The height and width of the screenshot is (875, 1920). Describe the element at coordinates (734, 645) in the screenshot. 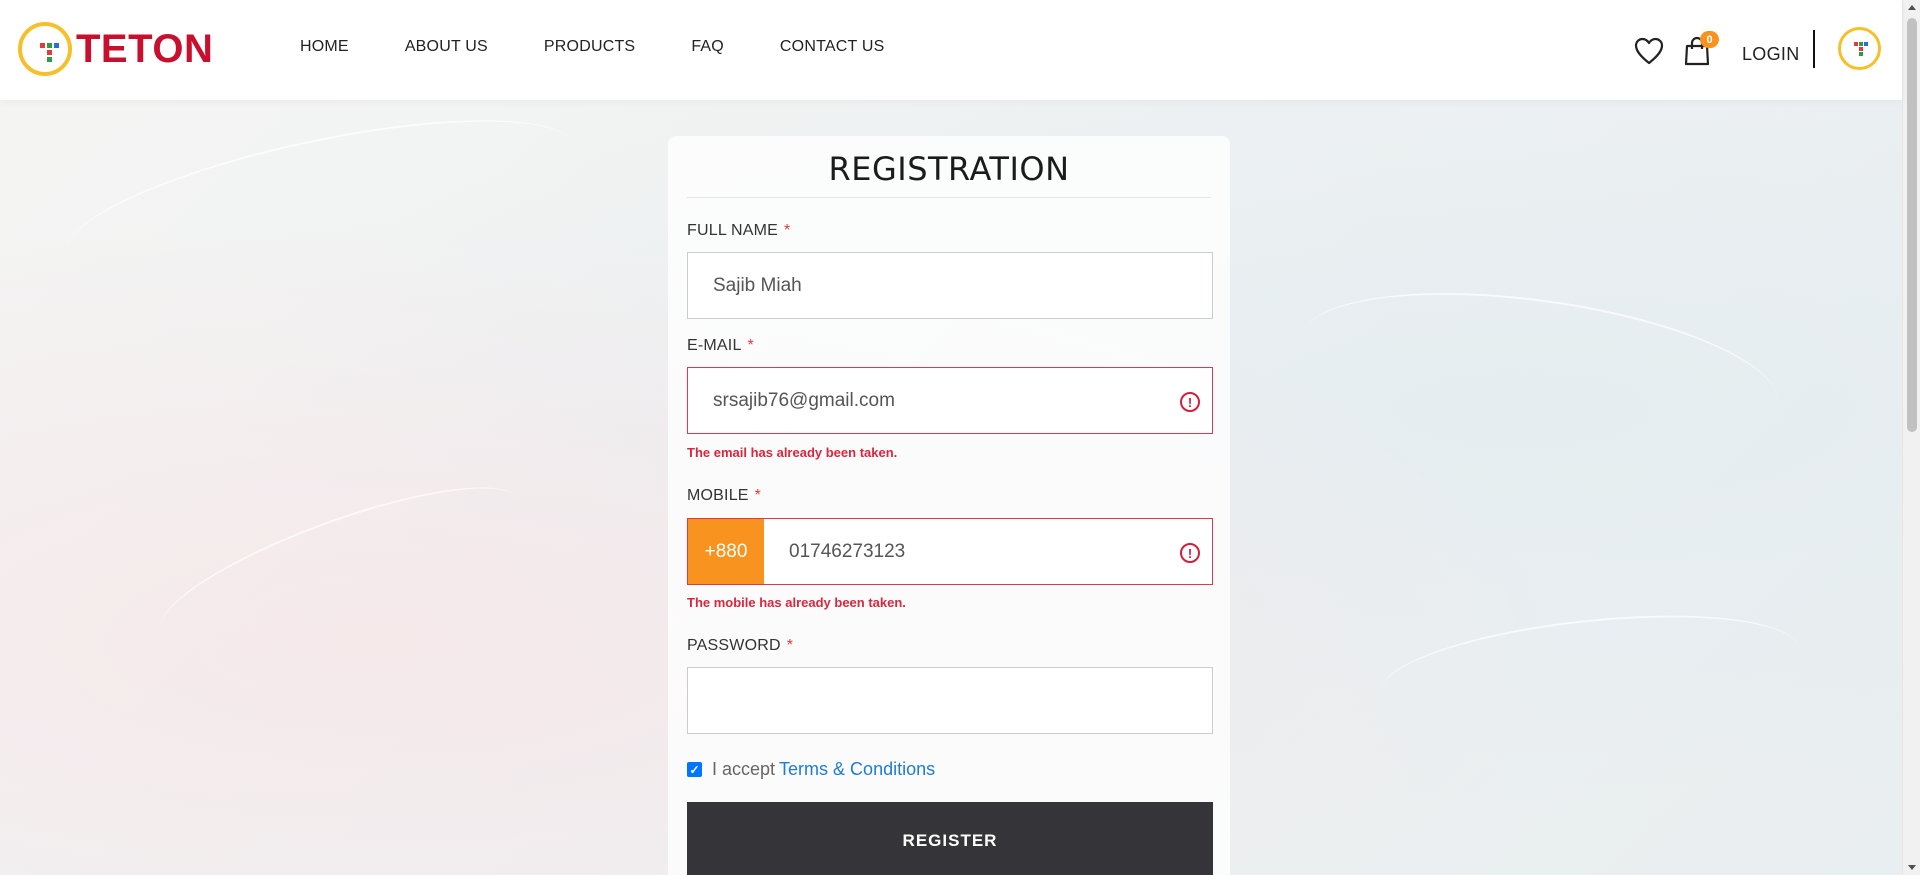

I see `password-label-text: PASSWORD` at that location.